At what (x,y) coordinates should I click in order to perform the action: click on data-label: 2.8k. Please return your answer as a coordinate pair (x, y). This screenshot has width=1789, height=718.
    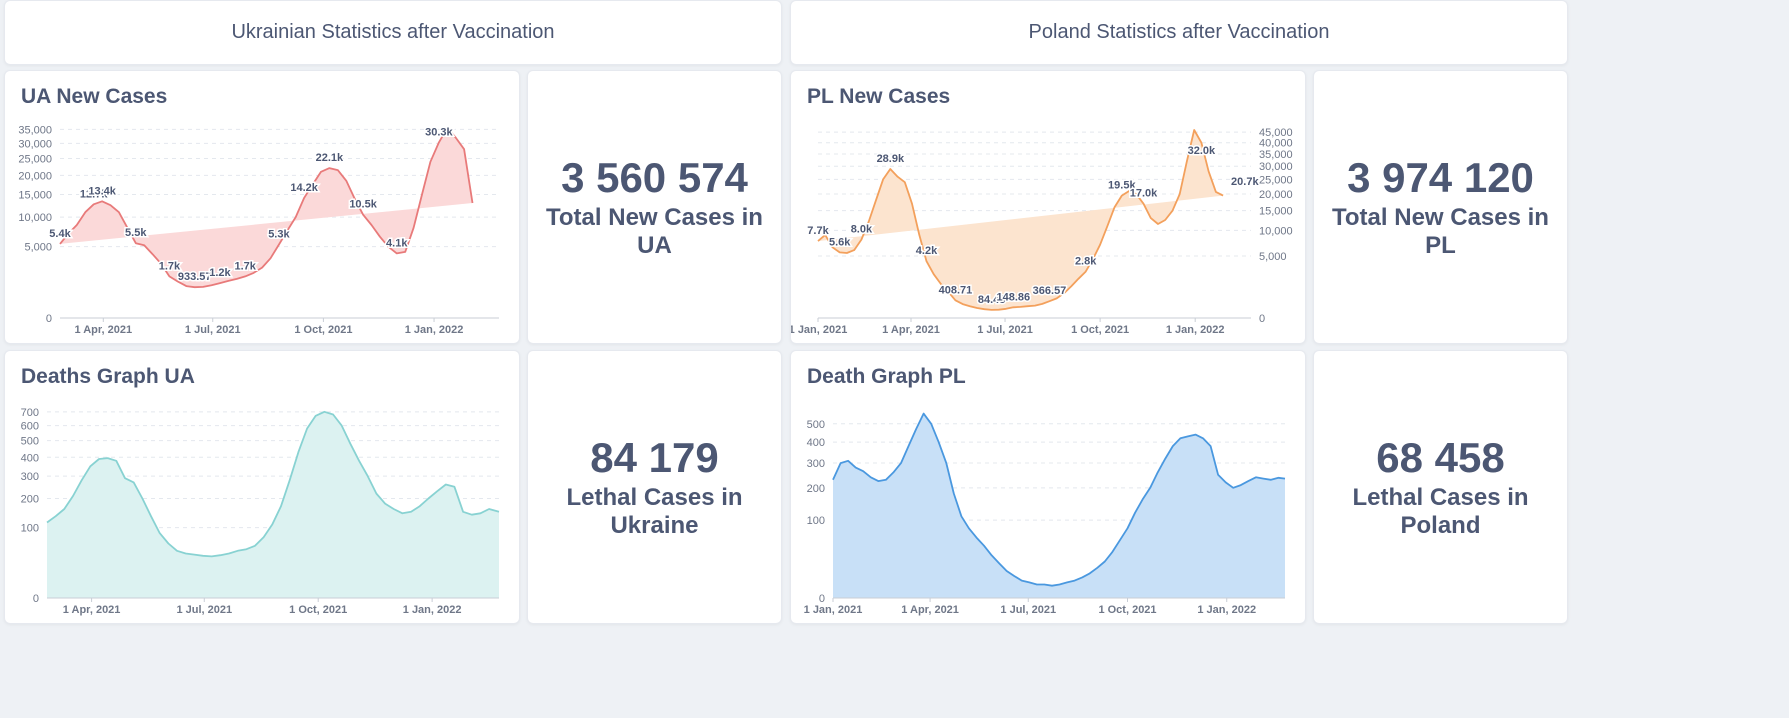
    Looking at the image, I should click on (1086, 262).